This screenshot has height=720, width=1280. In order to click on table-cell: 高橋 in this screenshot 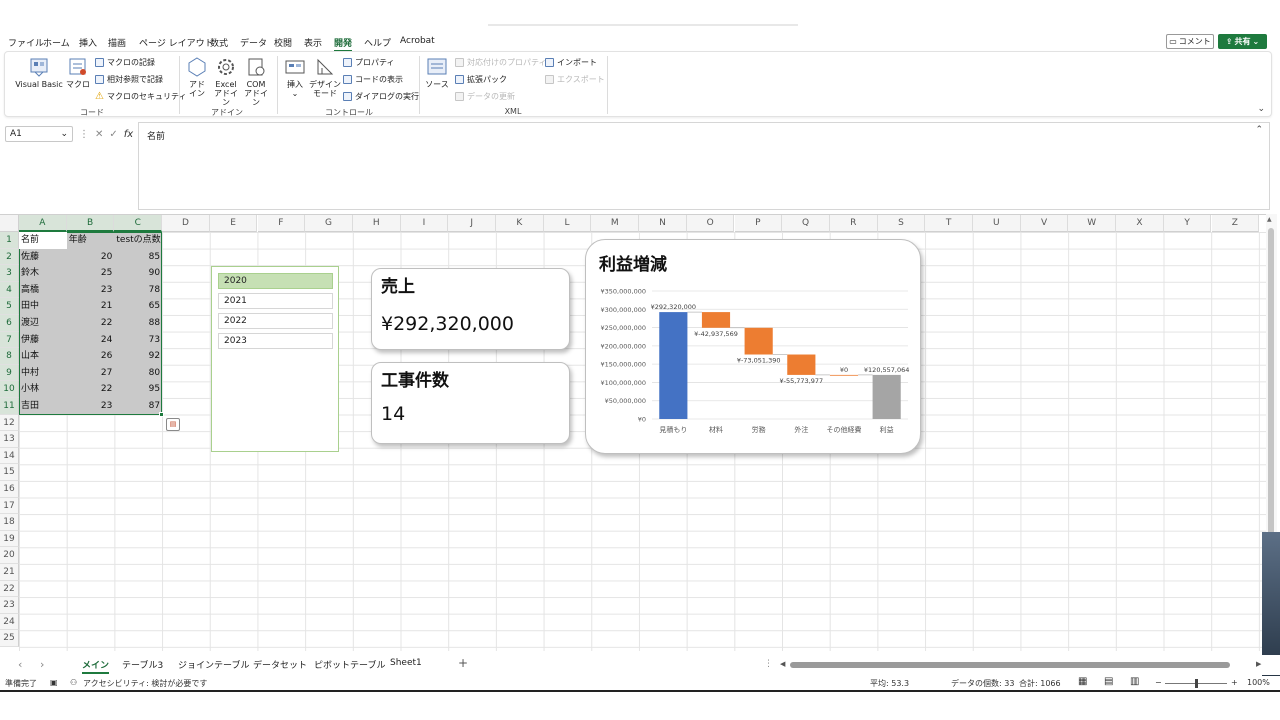, I will do `click(43, 290)`.